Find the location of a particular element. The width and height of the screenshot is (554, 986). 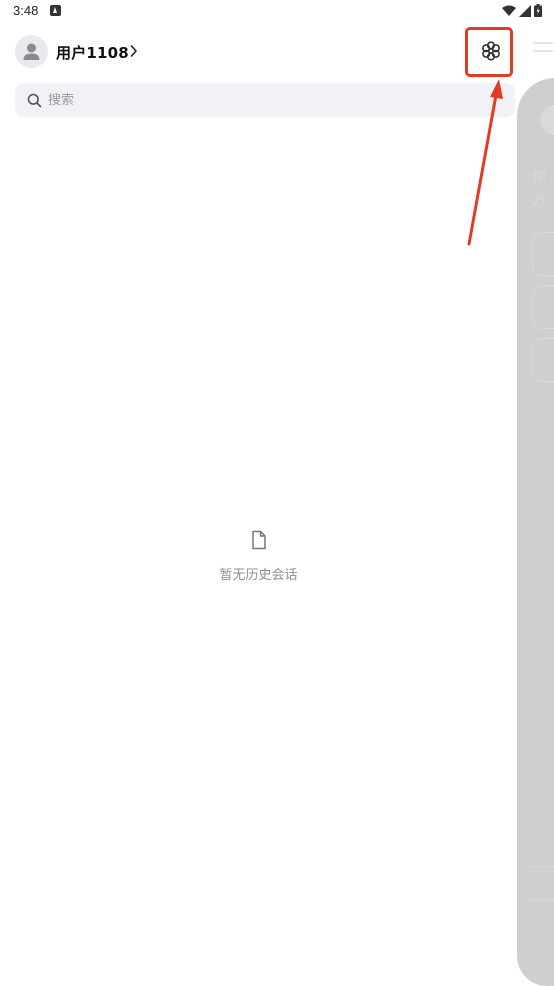

empty-state: 暂无历史会话 is located at coordinates (258, 556).